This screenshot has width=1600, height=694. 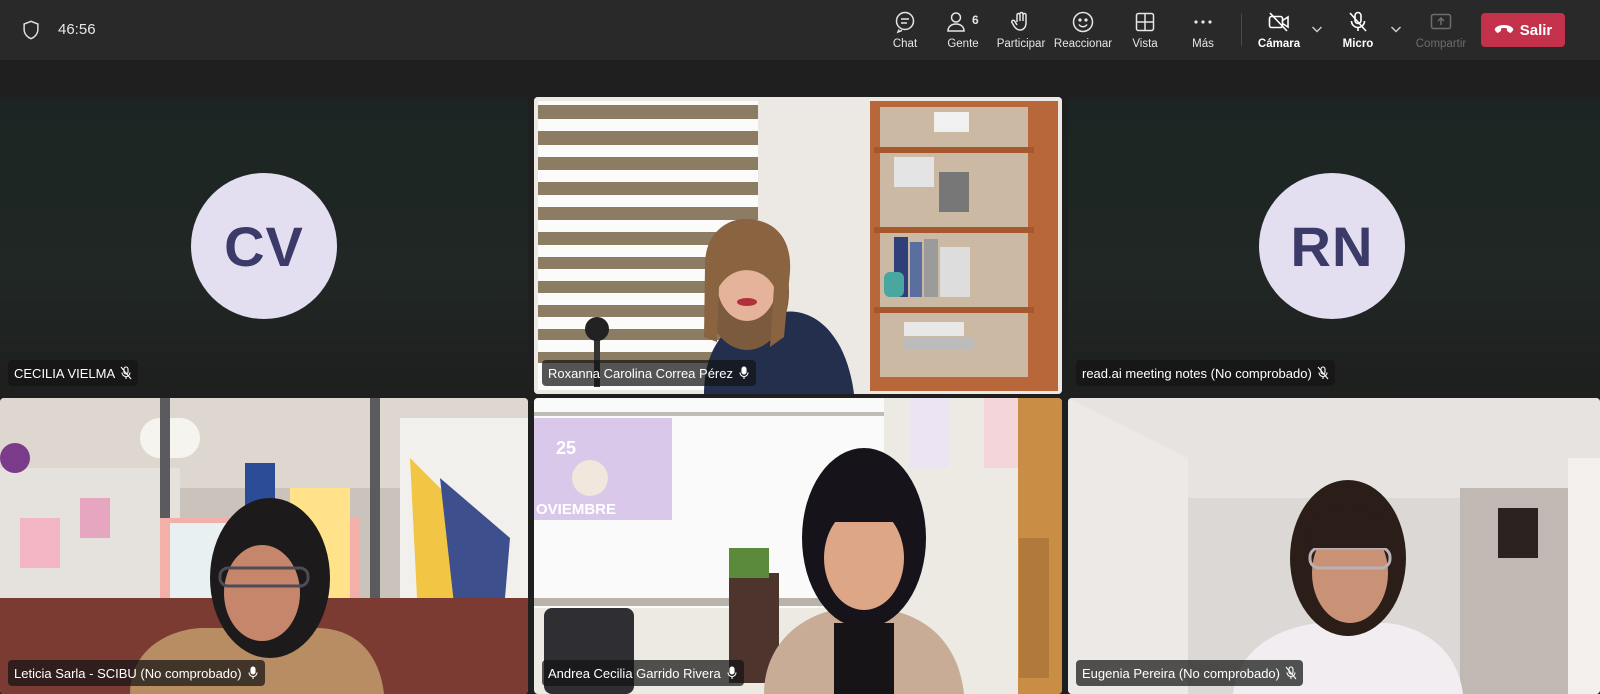 I want to click on raise-hand-button: Participar, so click(x=1021, y=31).